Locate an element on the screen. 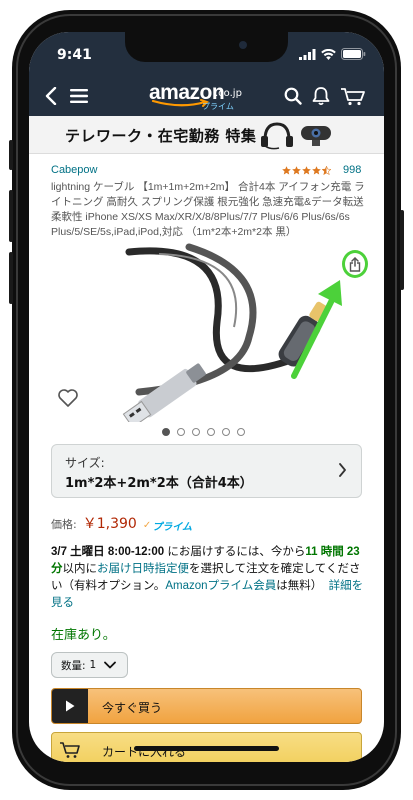 Image resolution: width=413 pixels, height=800 pixels. rating-count: 998 is located at coordinates (352, 170).